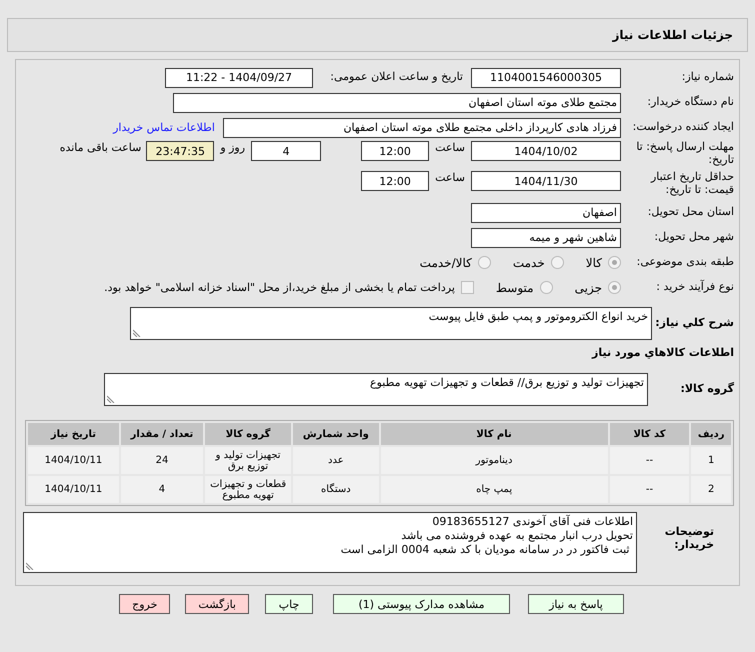  Describe the element at coordinates (422, 128) in the screenshot. I see `requester-field: فرزاد هادی کارپرداز داخلی مجتمع طلای موته استان اصفهان` at that location.